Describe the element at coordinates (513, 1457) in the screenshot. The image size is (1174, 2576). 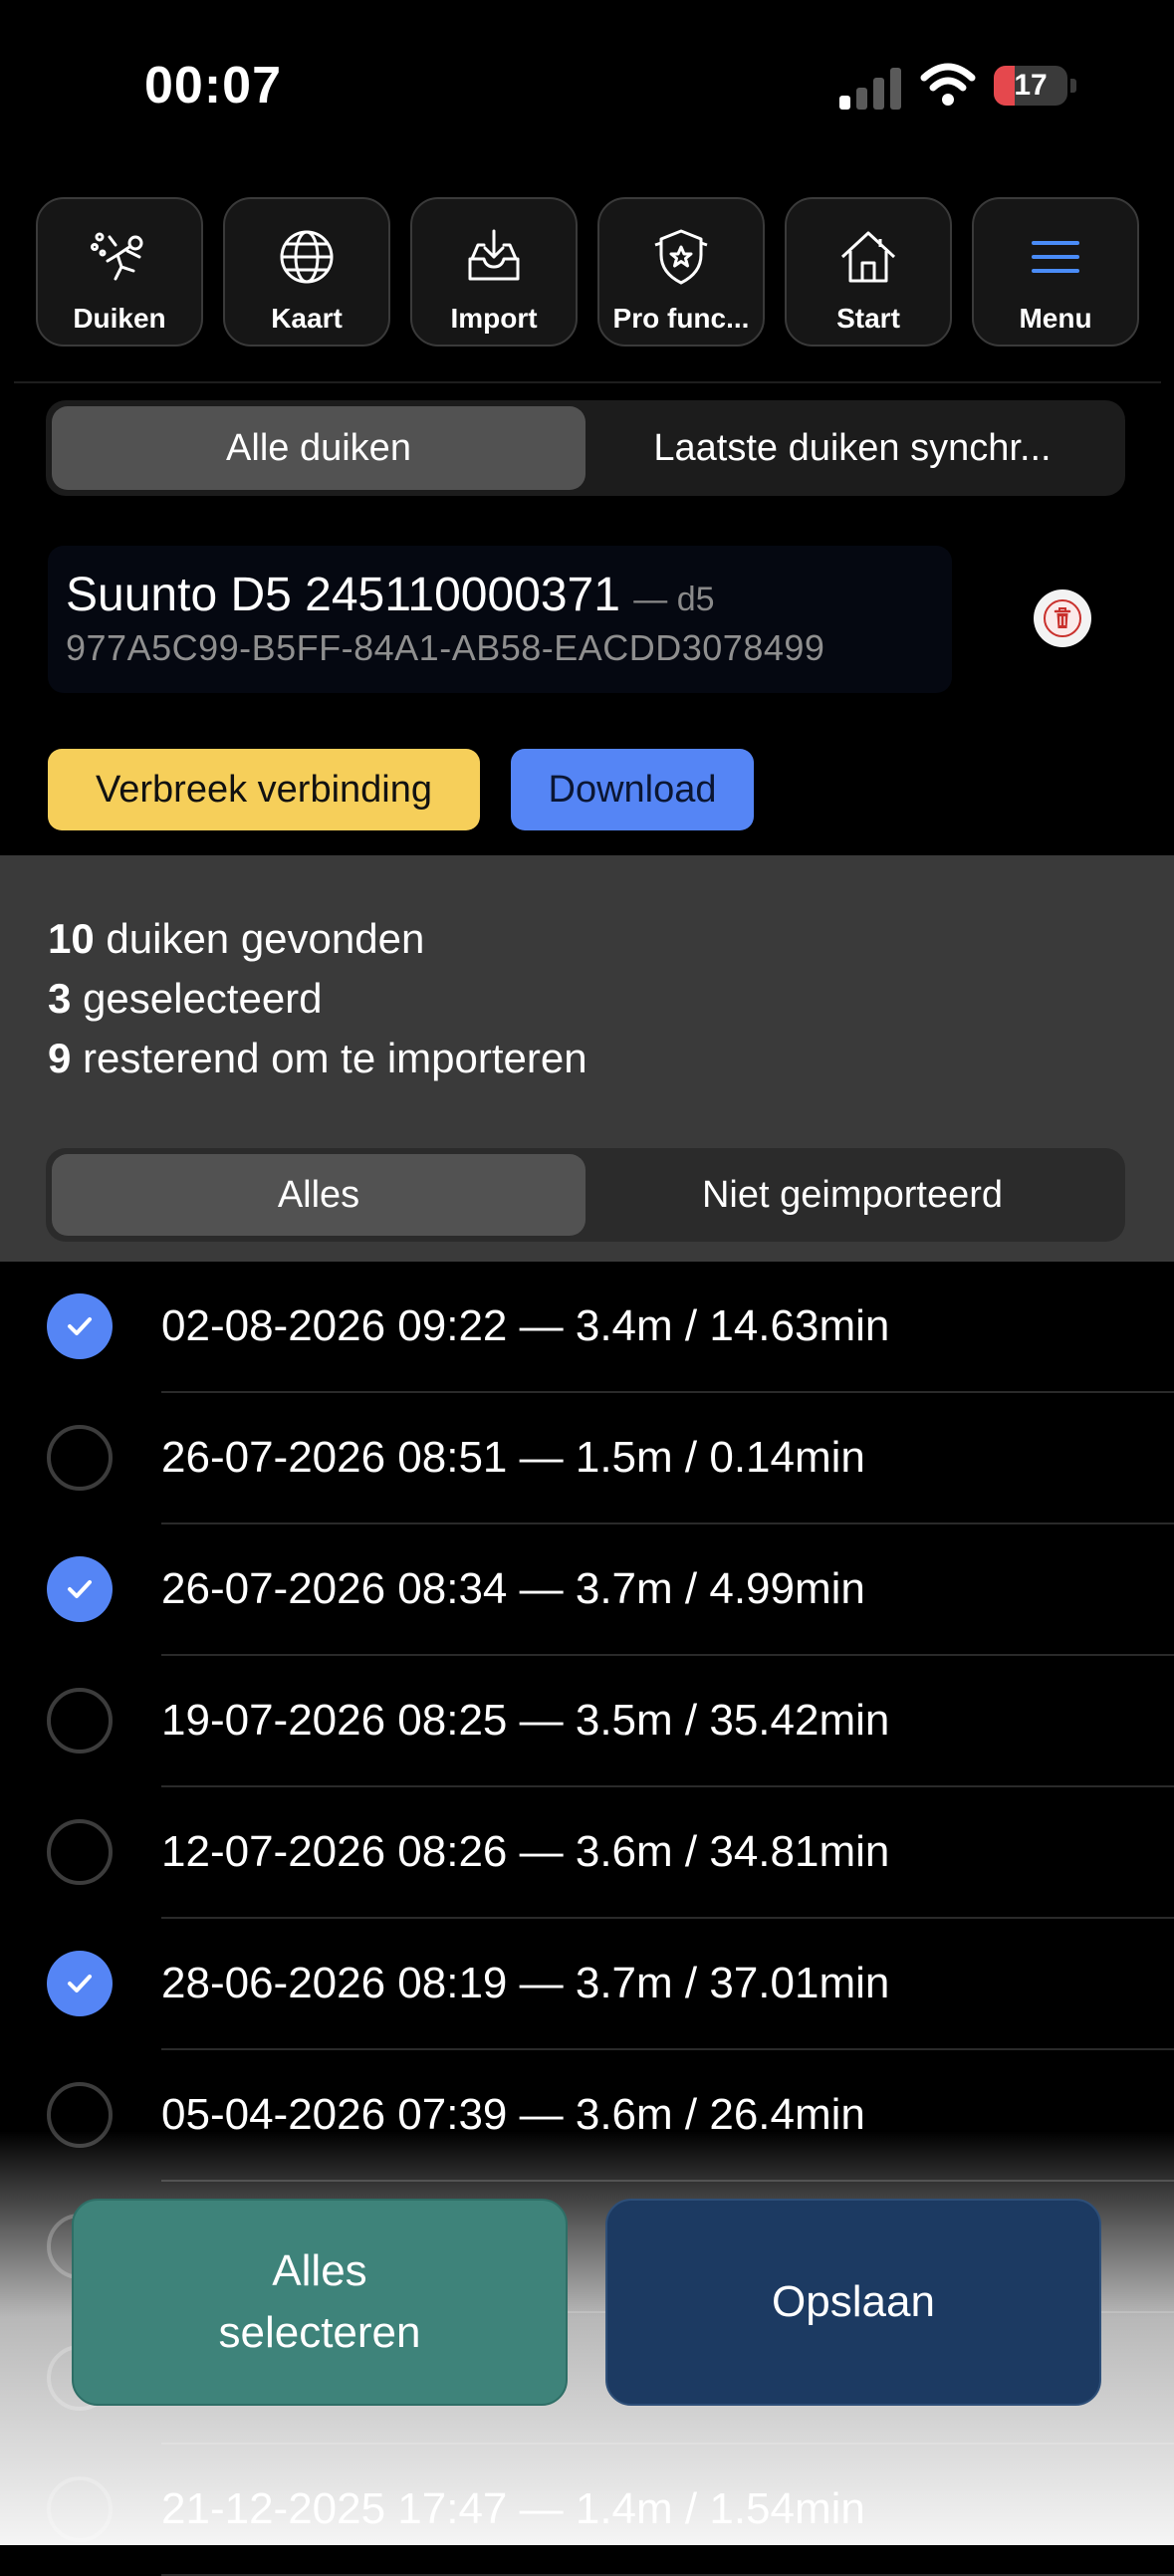
I see `dive-label: 26-07-2026 08:51 — 1.5m / 0.14min` at that location.